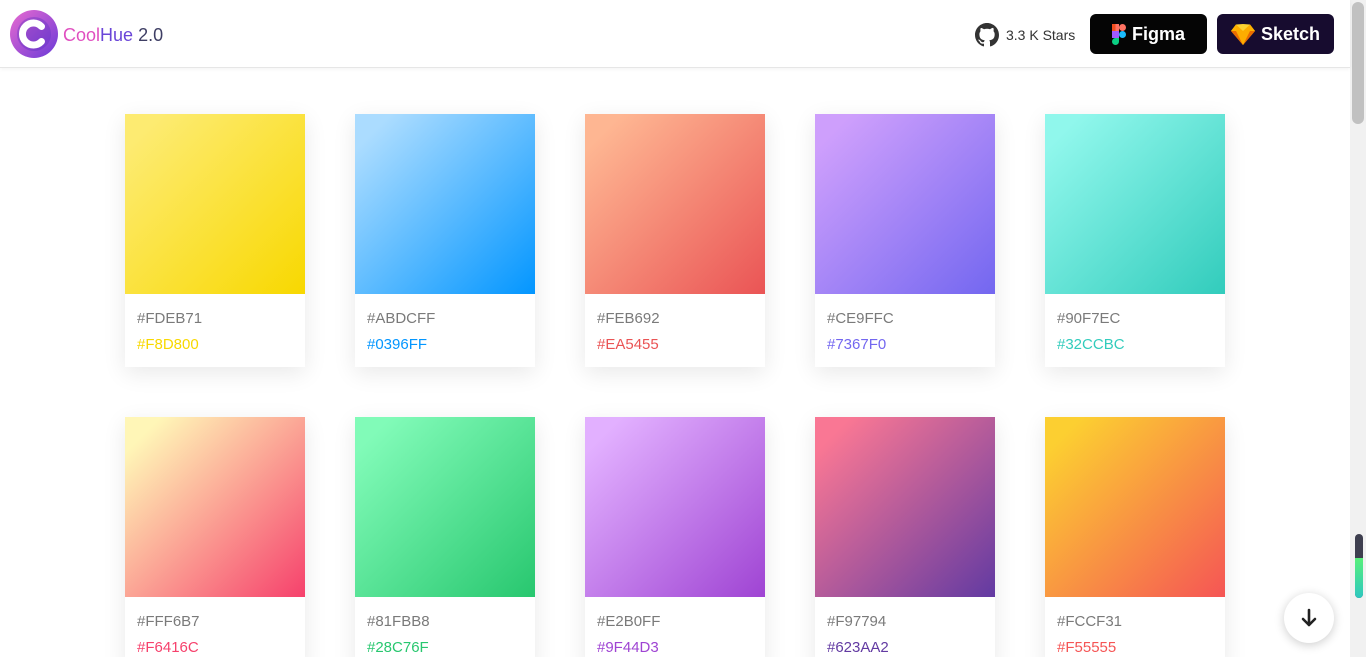 Image resolution: width=1366 pixels, height=657 pixels. Describe the element at coordinates (1086, 648) in the screenshot. I see `end-hex: #F55555` at that location.